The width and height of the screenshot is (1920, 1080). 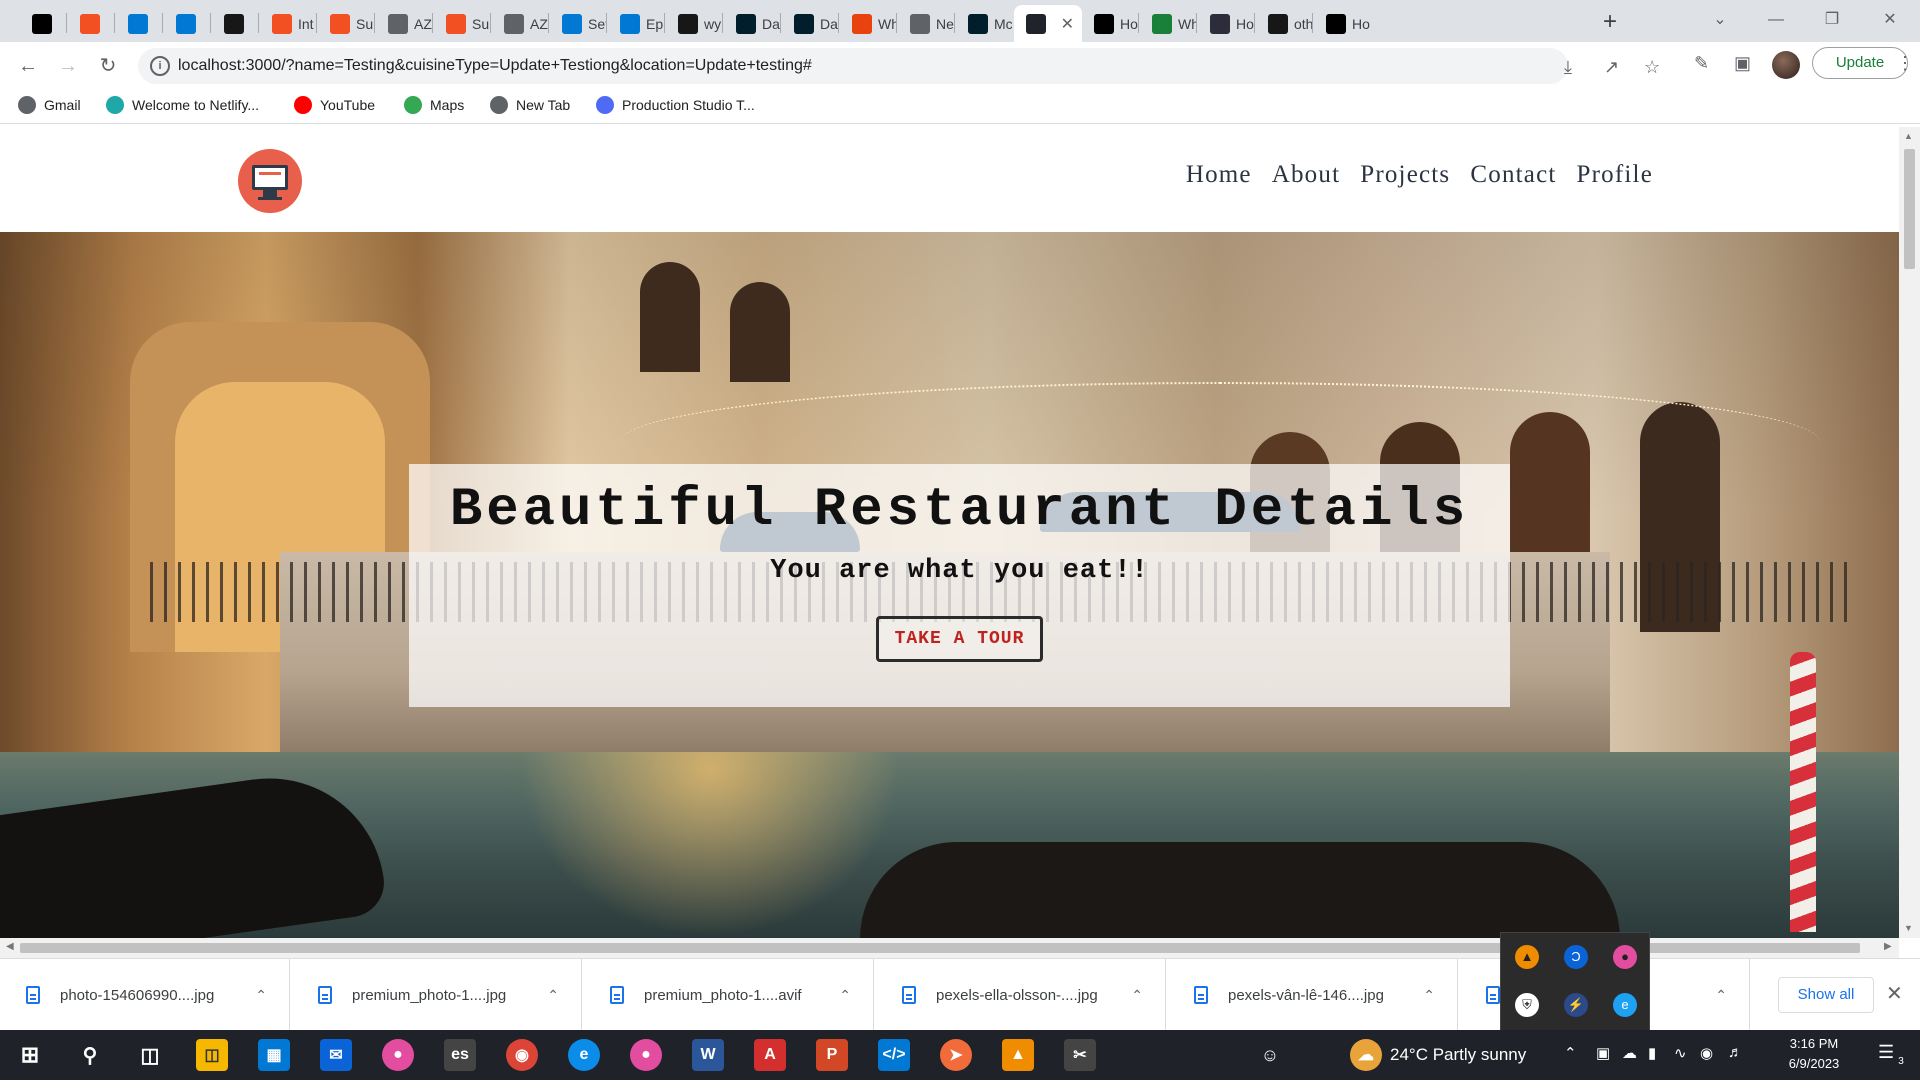 I want to click on download-item: premium_photo-1....jpg ⌃, so click(x=437, y=995).